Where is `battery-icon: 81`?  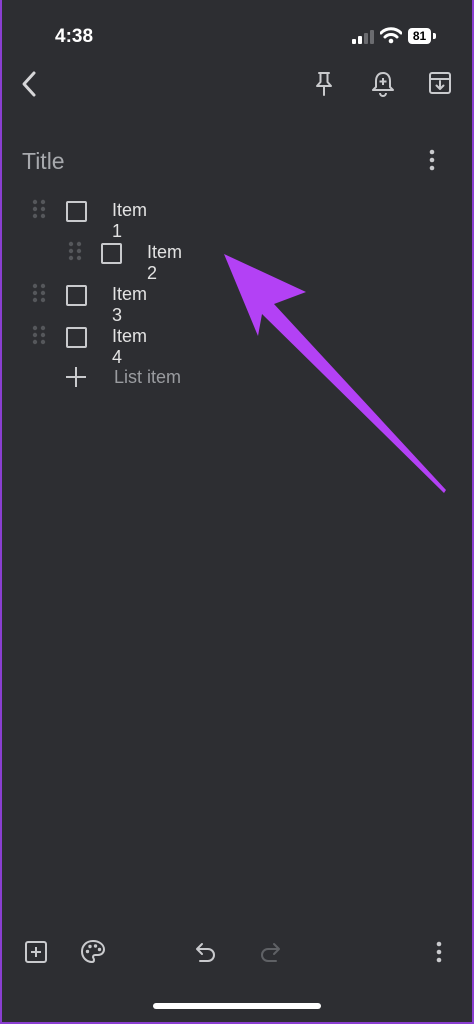
battery-icon: 81 is located at coordinates (419, 36).